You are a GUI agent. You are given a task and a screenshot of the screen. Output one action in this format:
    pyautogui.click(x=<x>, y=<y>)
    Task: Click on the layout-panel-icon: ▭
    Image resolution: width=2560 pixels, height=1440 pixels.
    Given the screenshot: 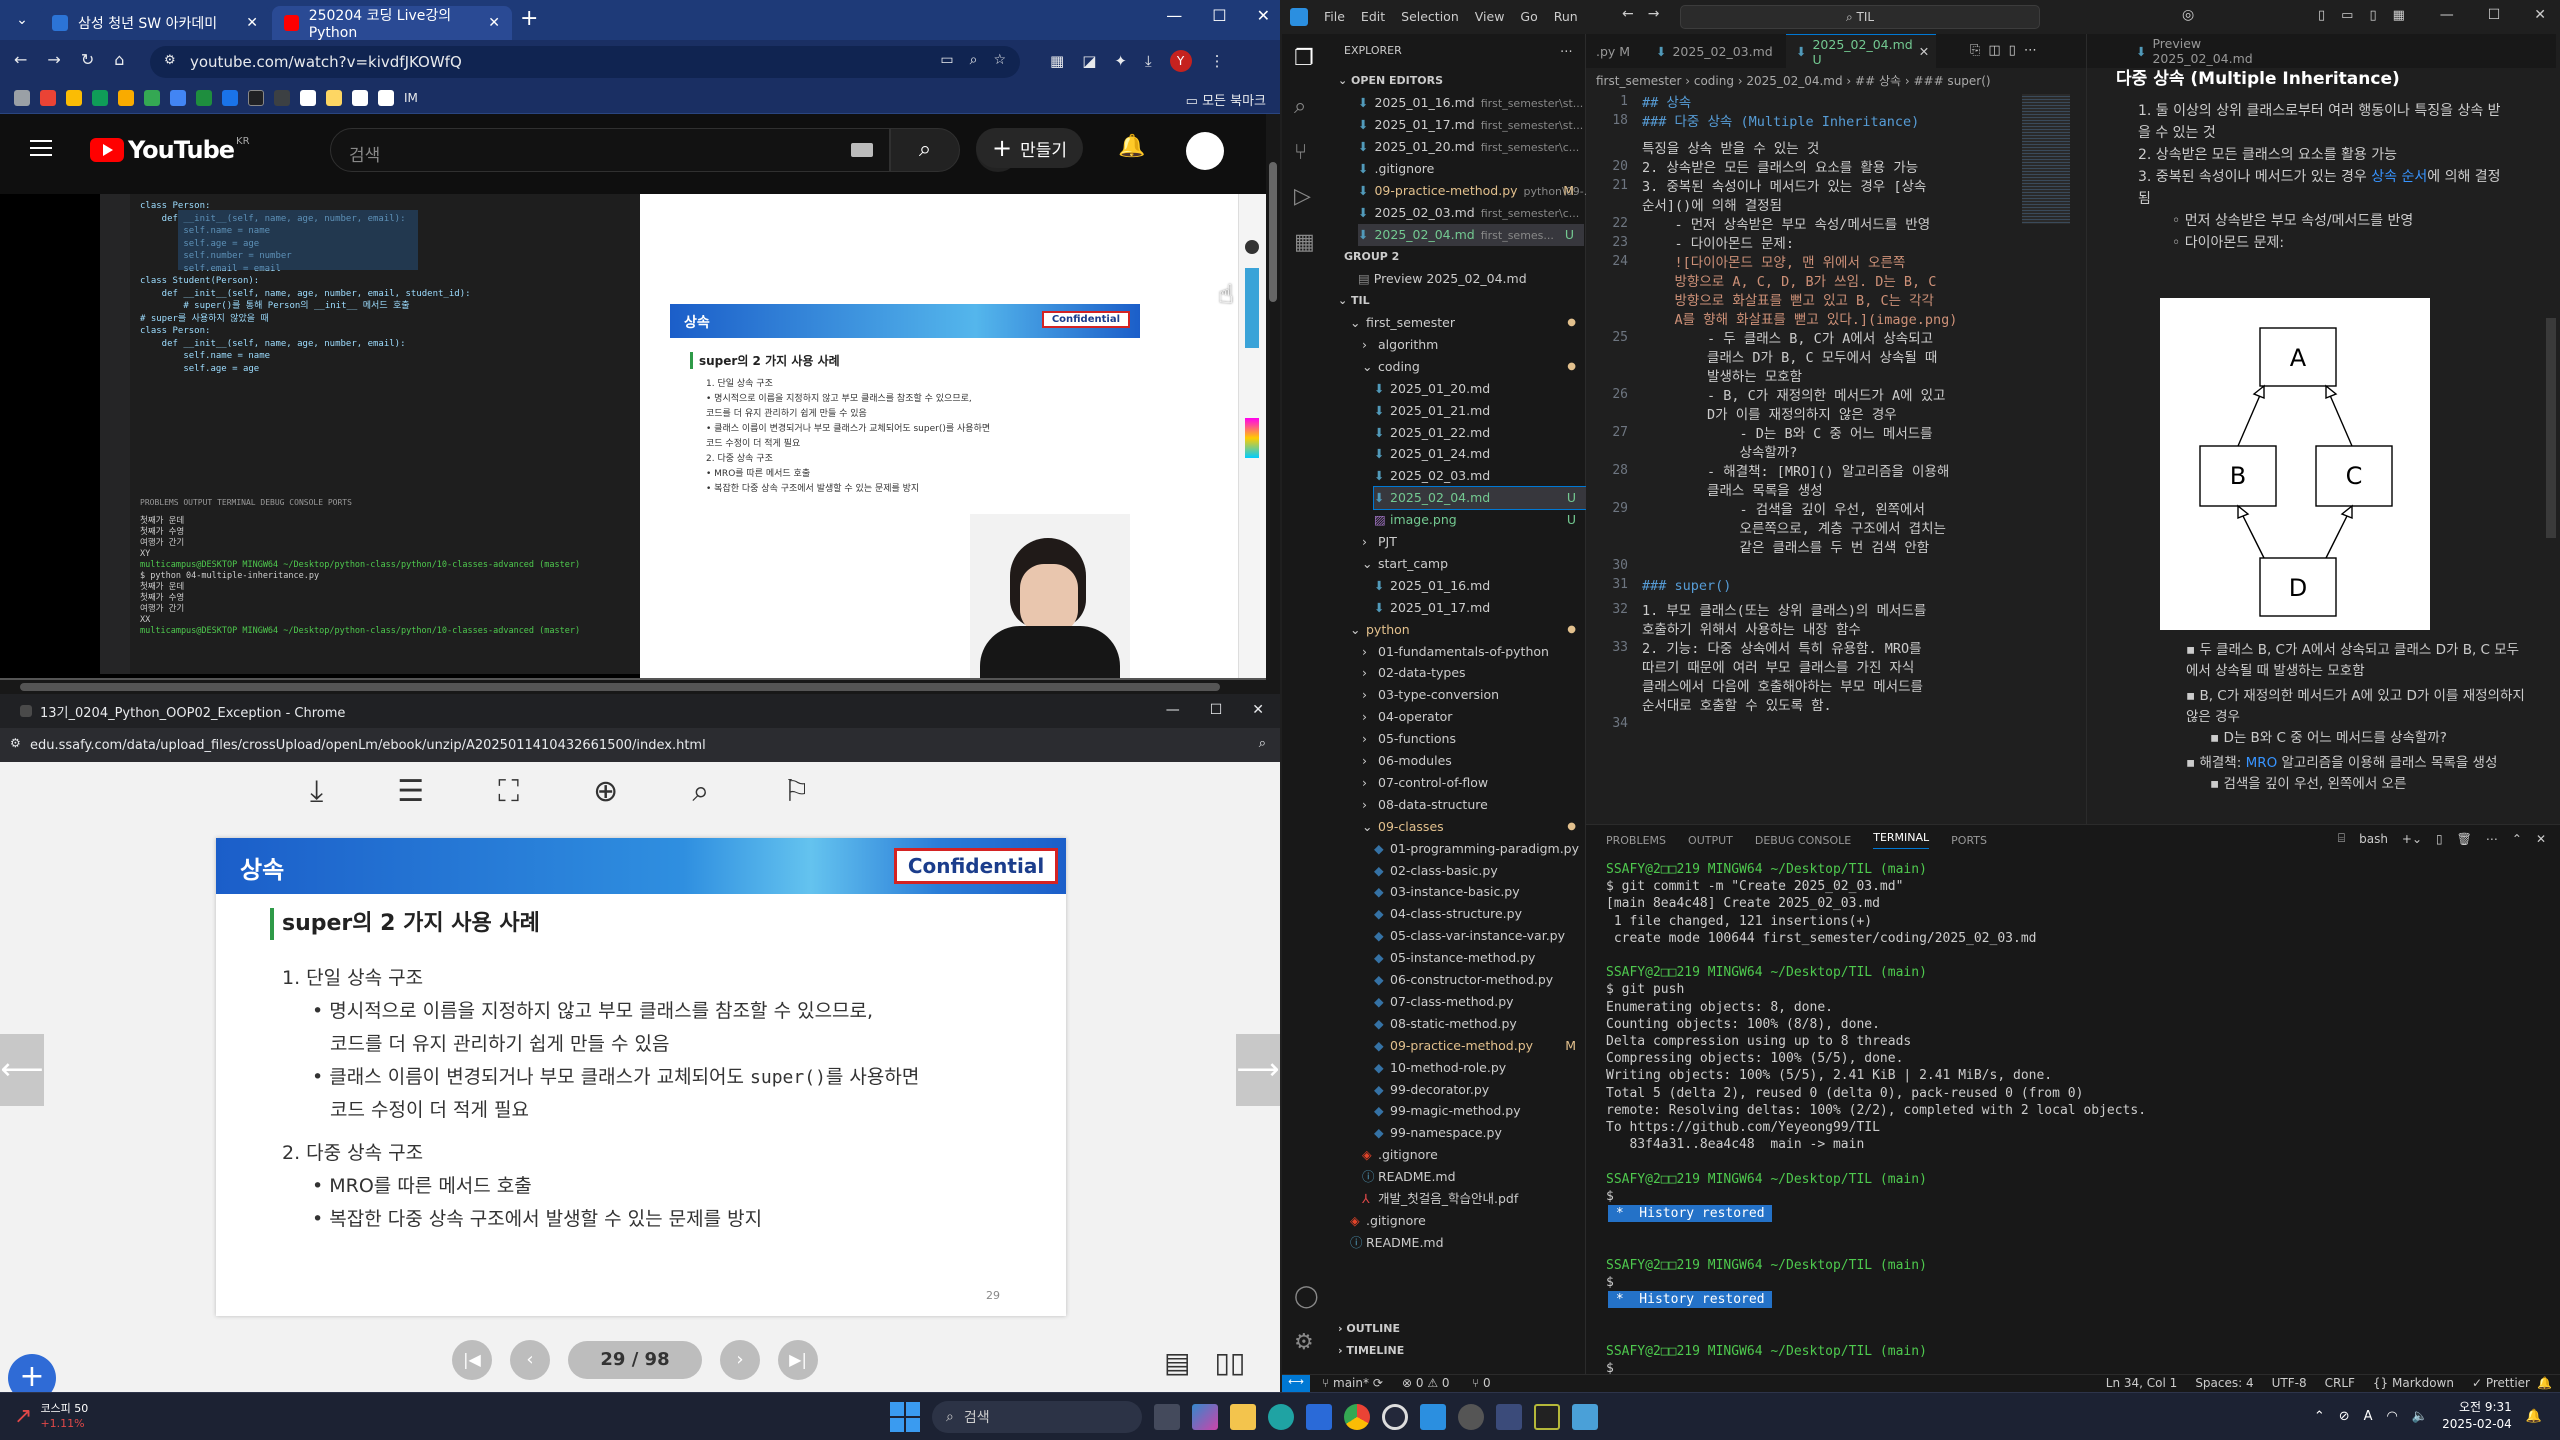 What is the action you would take?
    pyautogui.click(x=2347, y=15)
    